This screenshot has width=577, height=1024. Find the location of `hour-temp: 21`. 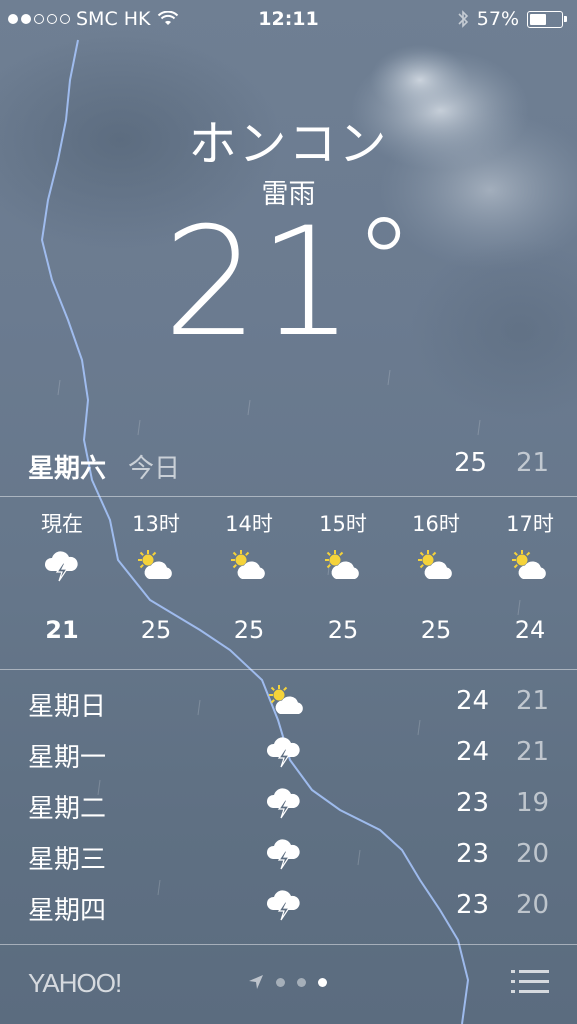

hour-temp: 21 is located at coordinates (62, 630).